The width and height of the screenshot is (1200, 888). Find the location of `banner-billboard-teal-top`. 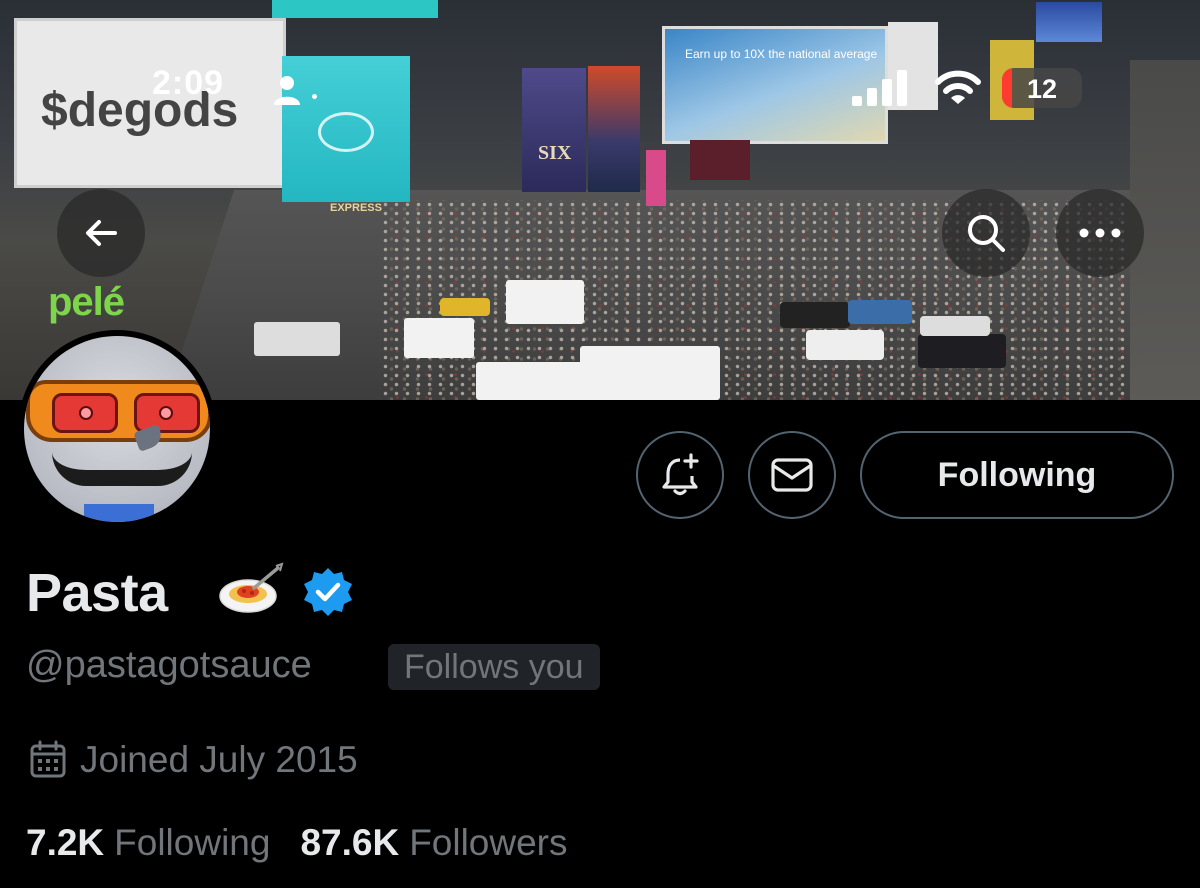

banner-billboard-teal-top is located at coordinates (355, 9).